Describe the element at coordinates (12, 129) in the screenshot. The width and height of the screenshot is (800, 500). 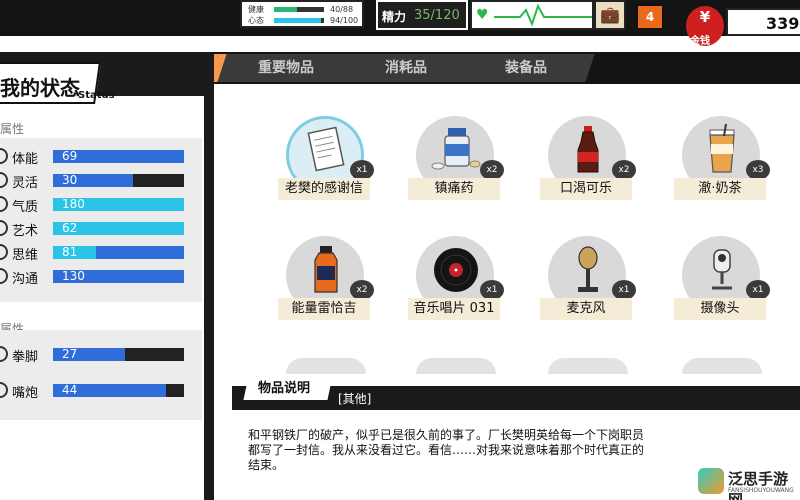
I see `attribute-group-title: 属性` at that location.